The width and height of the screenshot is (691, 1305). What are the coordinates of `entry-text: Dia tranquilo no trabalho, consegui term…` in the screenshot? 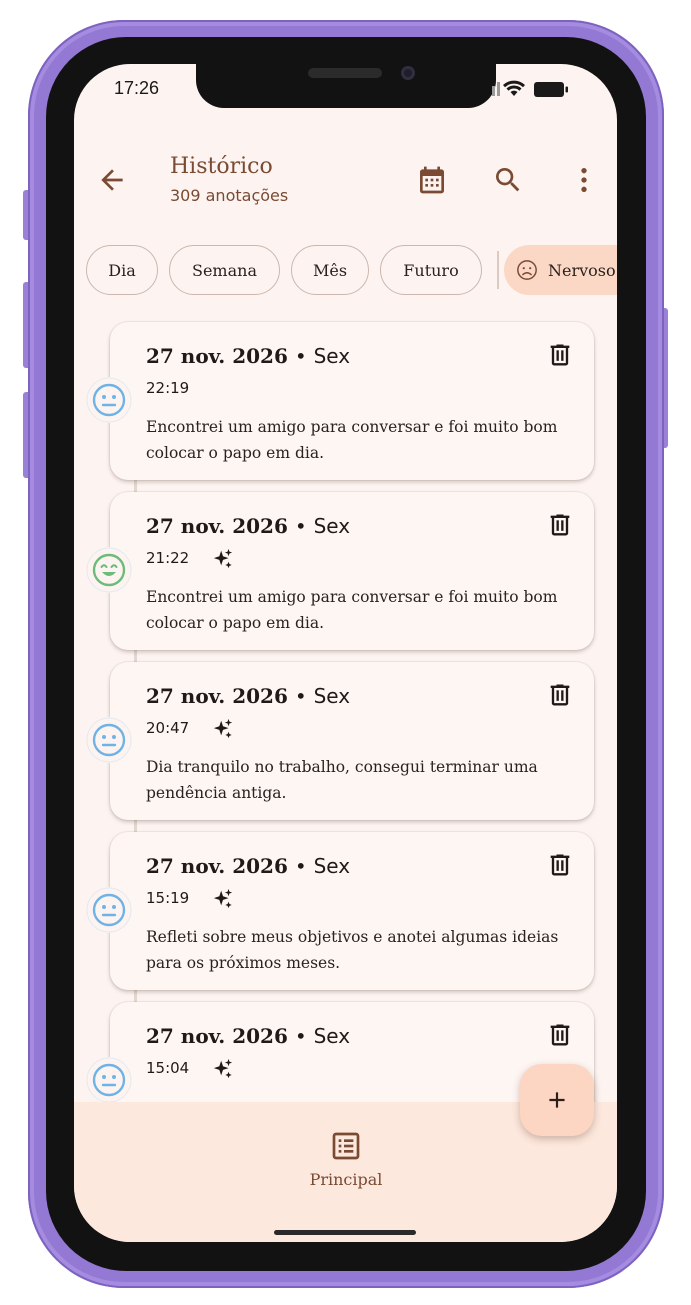 It's located at (342, 780).